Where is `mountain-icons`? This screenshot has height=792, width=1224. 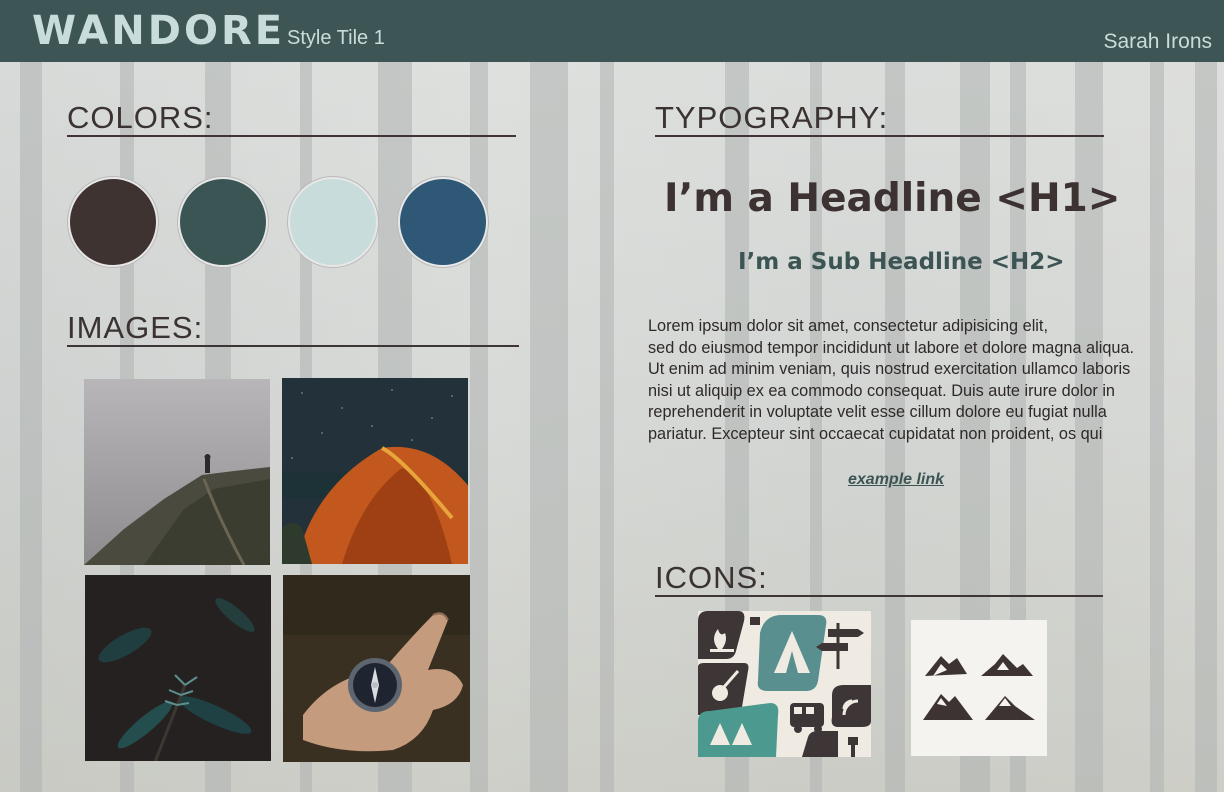 mountain-icons is located at coordinates (979, 688).